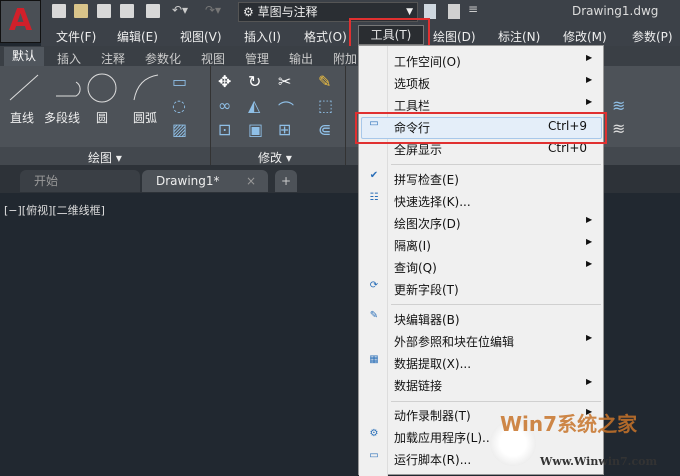 The image size is (680, 476). What do you see at coordinates (585, 36) in the screenshot?
I see `menu-modify: 修改(M)` at bounding box center [585, 36].